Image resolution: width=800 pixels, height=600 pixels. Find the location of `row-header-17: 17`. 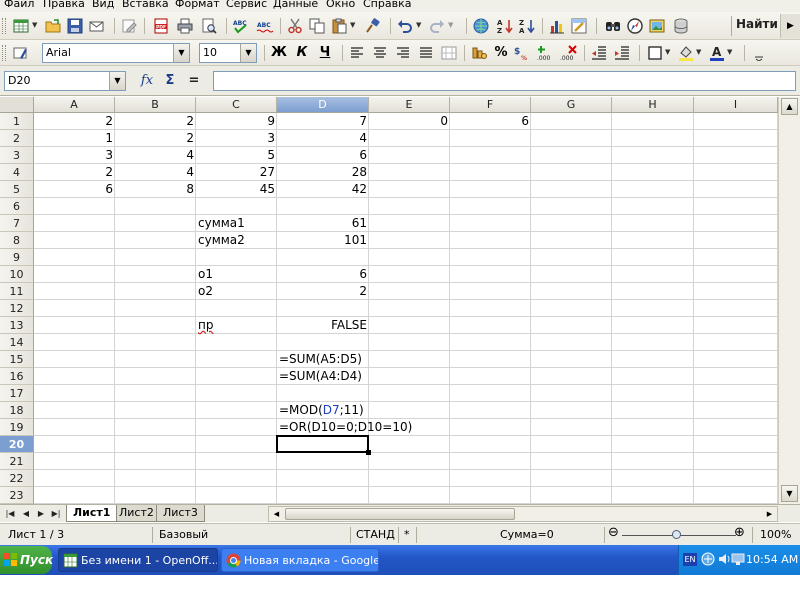

row-header-17: 17 is located at coordinates (17, 393).